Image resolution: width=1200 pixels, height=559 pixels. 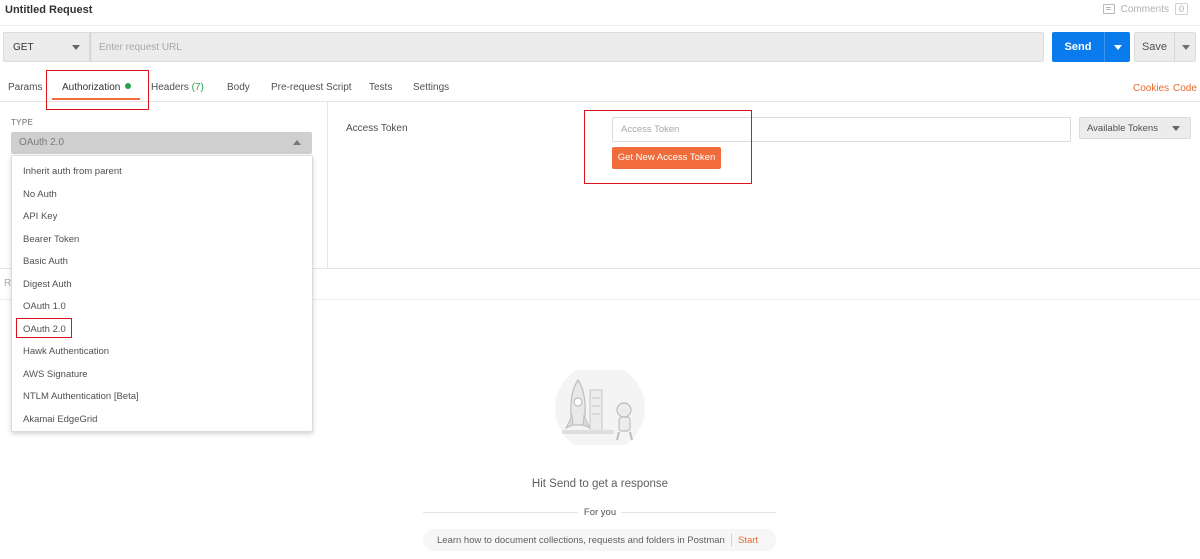 What do you see at coordinates (600, 407) in the screenshot?
I see `rocket-astronaut-illustration` at bounding box center [600, 407].